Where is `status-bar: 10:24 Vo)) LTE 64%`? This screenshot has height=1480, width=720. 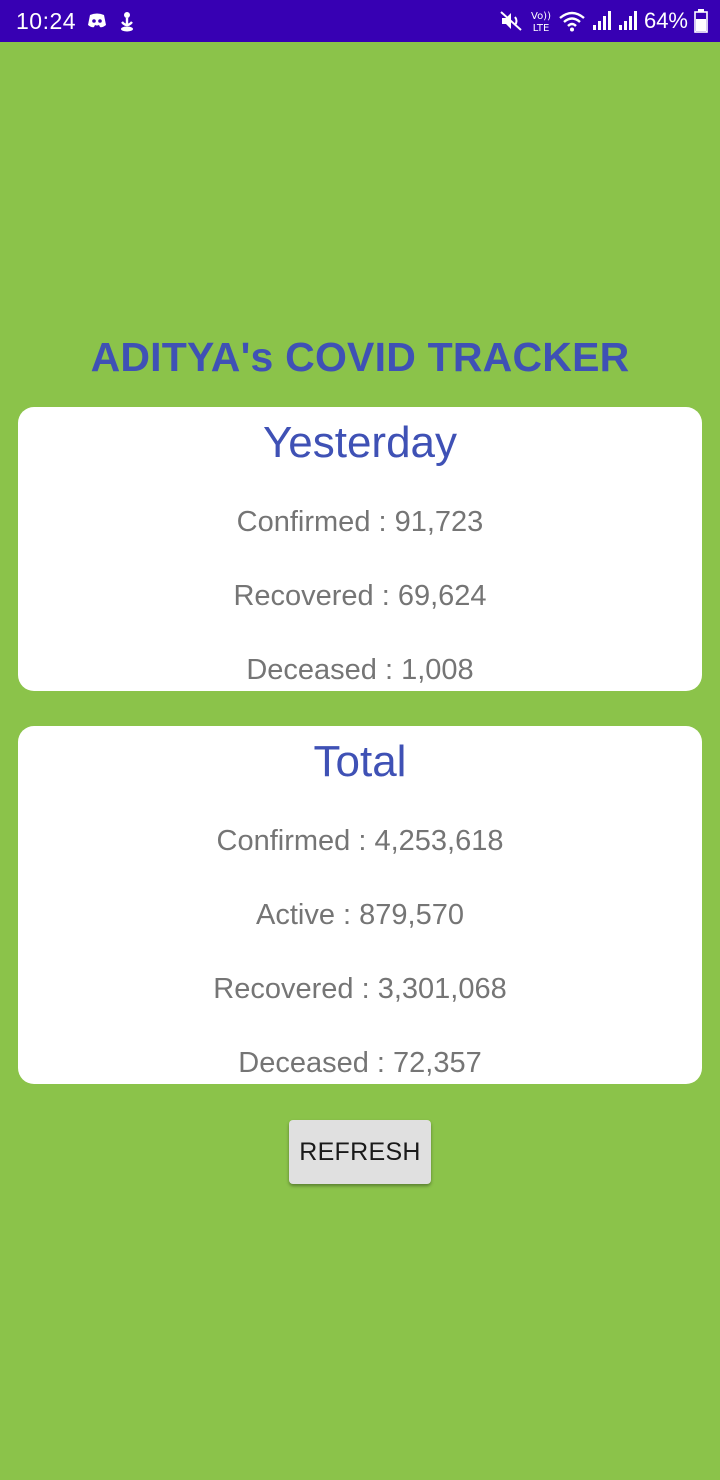
status-bar: 10:24 Vo)) LTE 64% is located at coordinates (360, 21).